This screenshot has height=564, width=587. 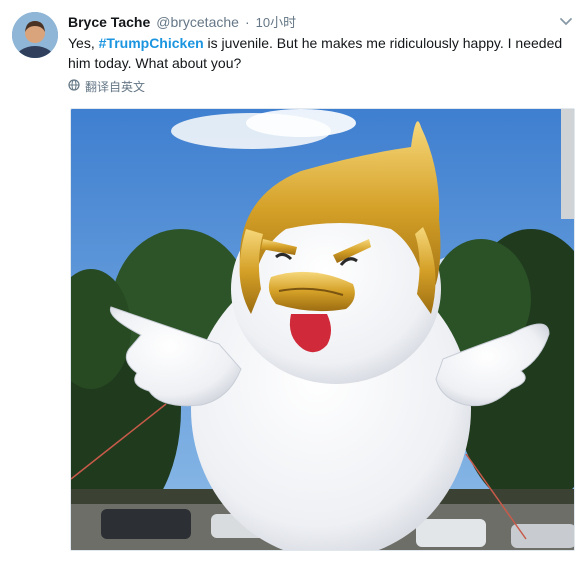 I want to click on globe-icon, so click(x=74, y=86).